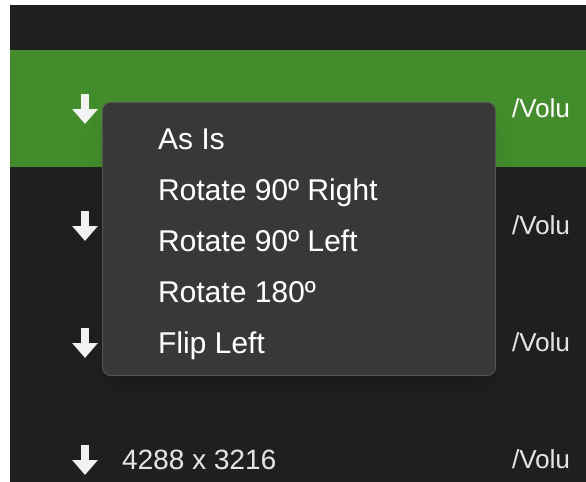 The width and height of the screenshot is (586, 482). What do you see at coordinates (200, 459) in the screenshot?
I see `image-dimensions: 4288 x 3216` at bounding box center [200, 459].